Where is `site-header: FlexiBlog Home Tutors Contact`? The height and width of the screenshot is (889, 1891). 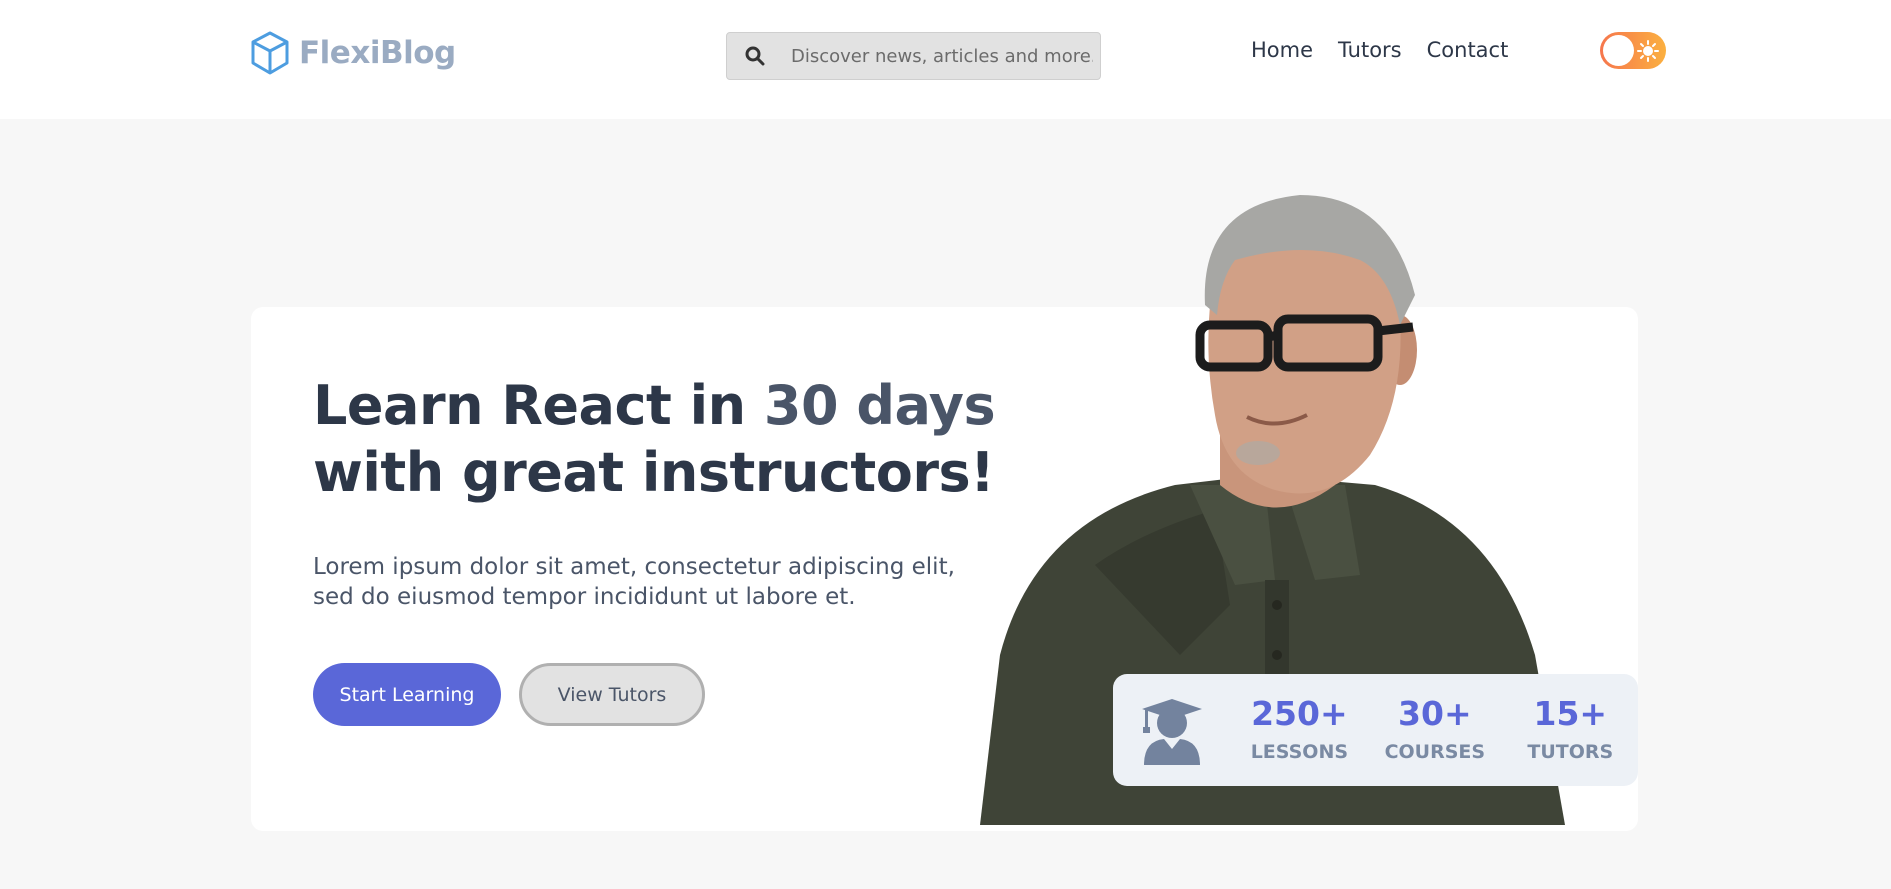 site-header: FlexiBlog Home Tutors Contact is located at coordinates (945, 59).